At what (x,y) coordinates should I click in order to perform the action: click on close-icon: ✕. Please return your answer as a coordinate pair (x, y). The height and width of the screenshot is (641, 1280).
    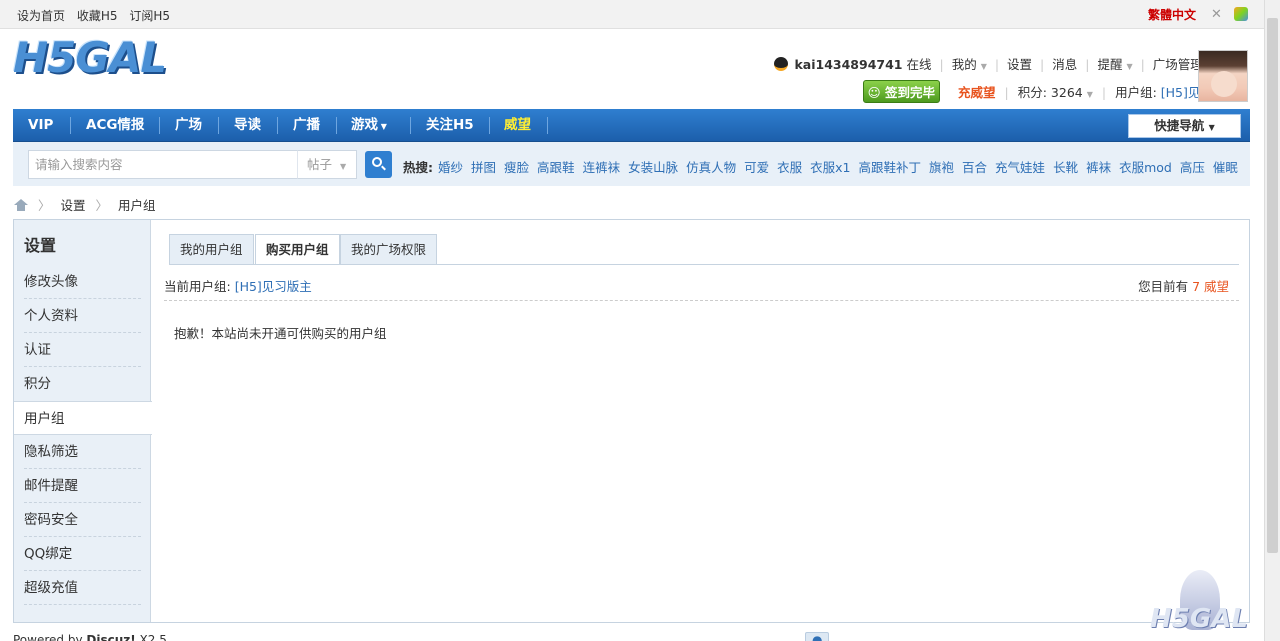
    Looking at the image, I should click on (1216, 14).